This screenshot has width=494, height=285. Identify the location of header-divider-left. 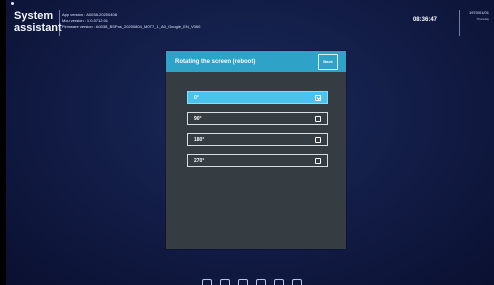
(59, 23).